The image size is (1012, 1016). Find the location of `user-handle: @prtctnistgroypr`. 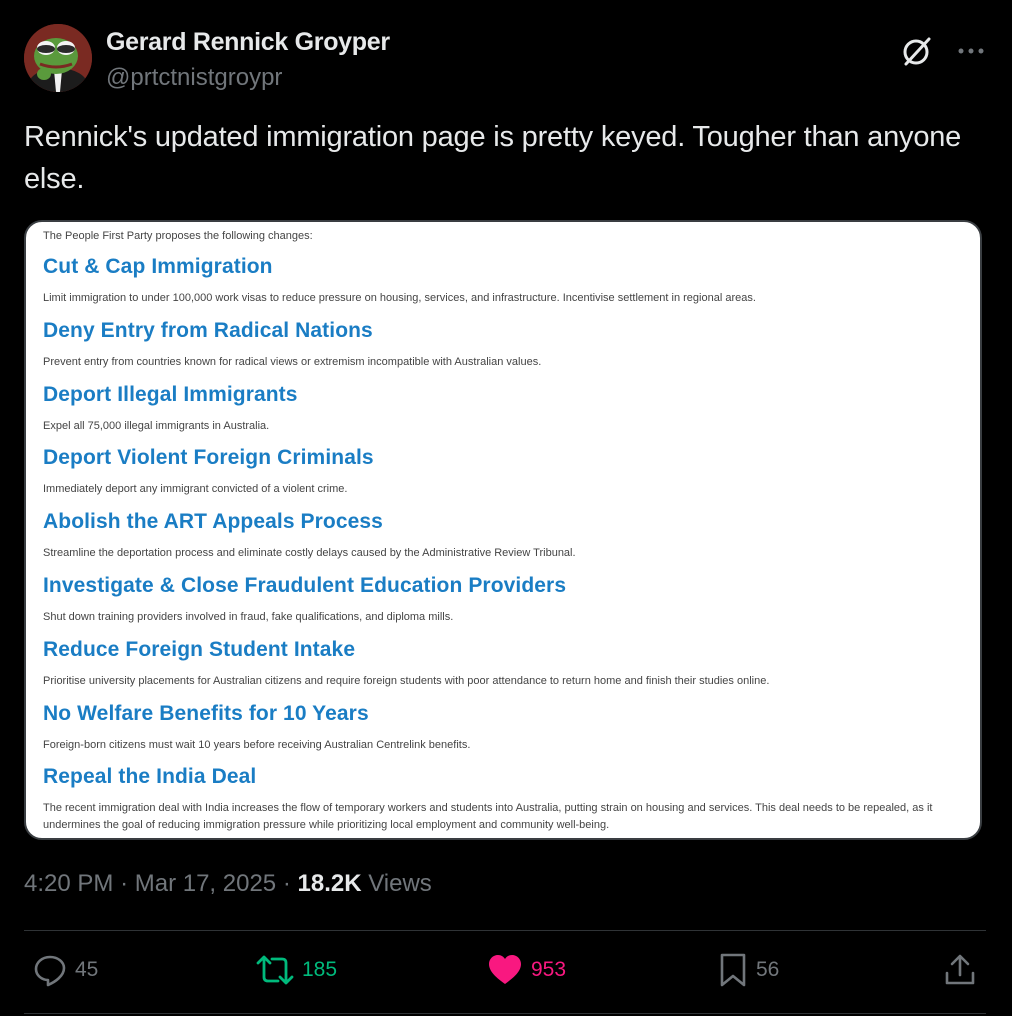

user-handle: @prtctnistgroypr is located at coordinates (194, 78).